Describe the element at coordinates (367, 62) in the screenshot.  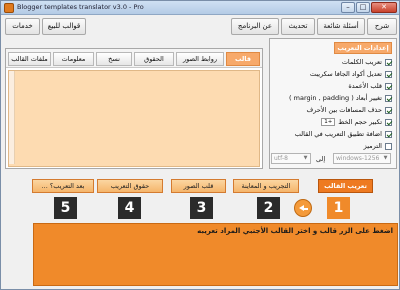
I see `option-translate-words: تعريب الكلمات` at that location.